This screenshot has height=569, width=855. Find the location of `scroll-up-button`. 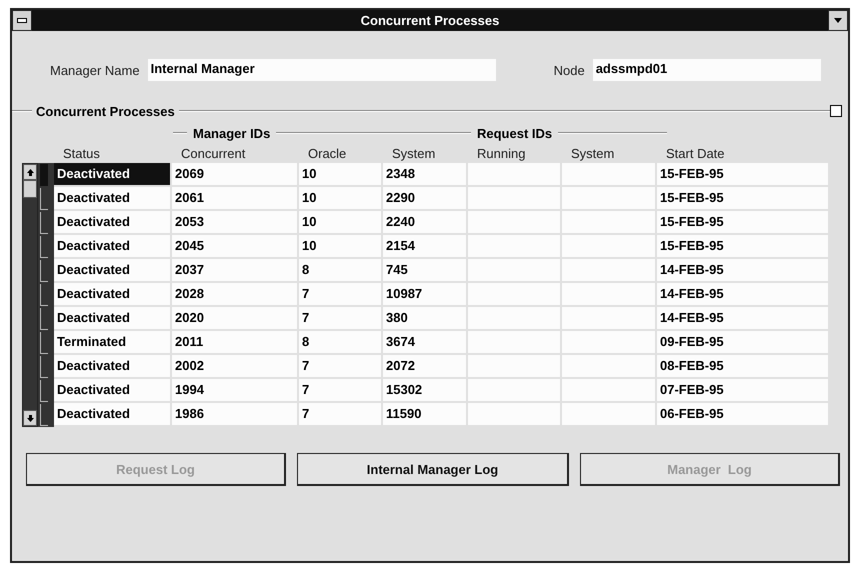

scroll-up-button is located at coordinates (30, 172).